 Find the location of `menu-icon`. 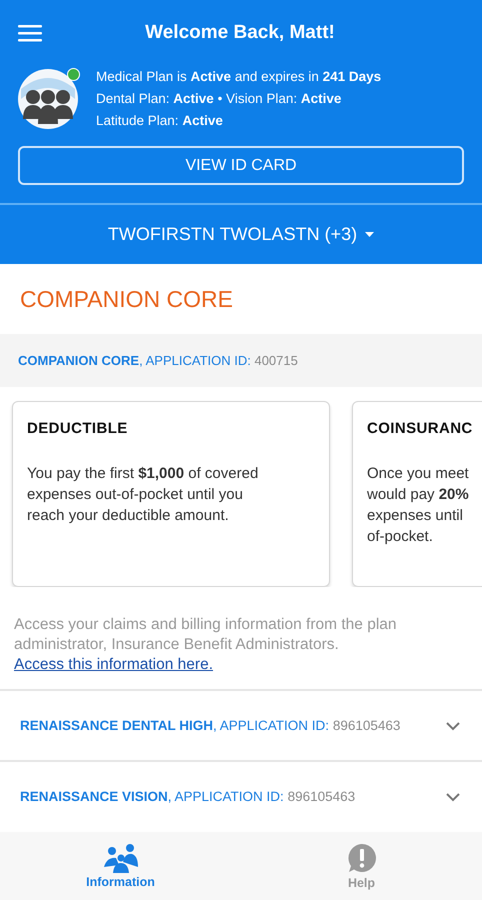

menu-icon is located at coordinates (30, 33).